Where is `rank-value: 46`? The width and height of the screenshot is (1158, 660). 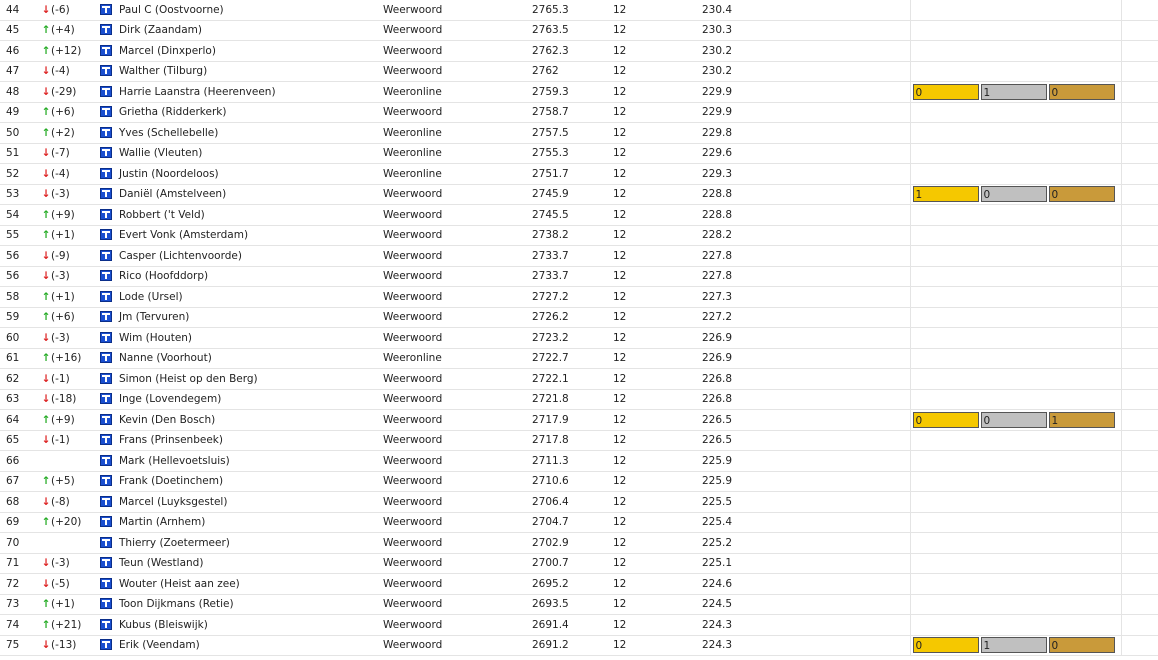 rank-value: 46 is located at coordinates (13, 50).